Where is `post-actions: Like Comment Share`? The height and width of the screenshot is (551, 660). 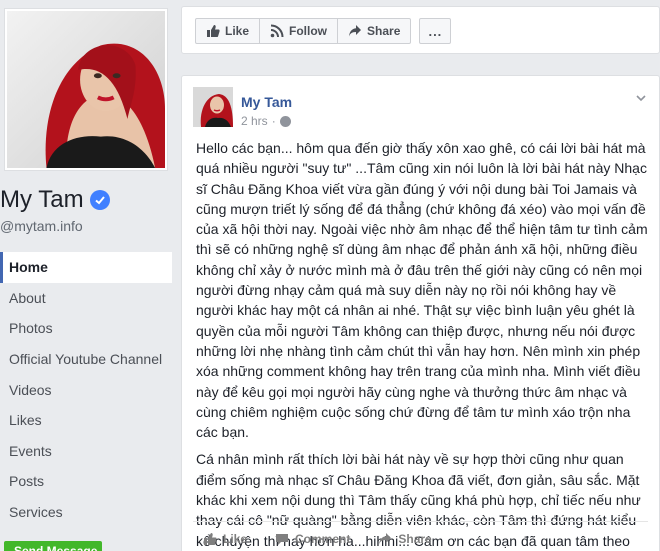
post-actions: Like Comment Share is located at coordinates (420, 536).